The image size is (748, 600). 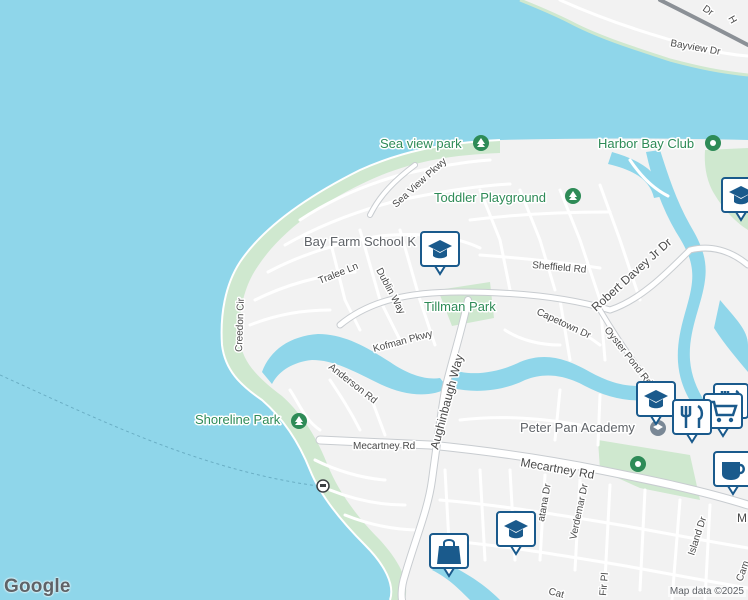 What do you see at coordinates (604, 584) in the screenshot?
I see `street-label-fir: Fir Pl` at bounding box center [604, 584].